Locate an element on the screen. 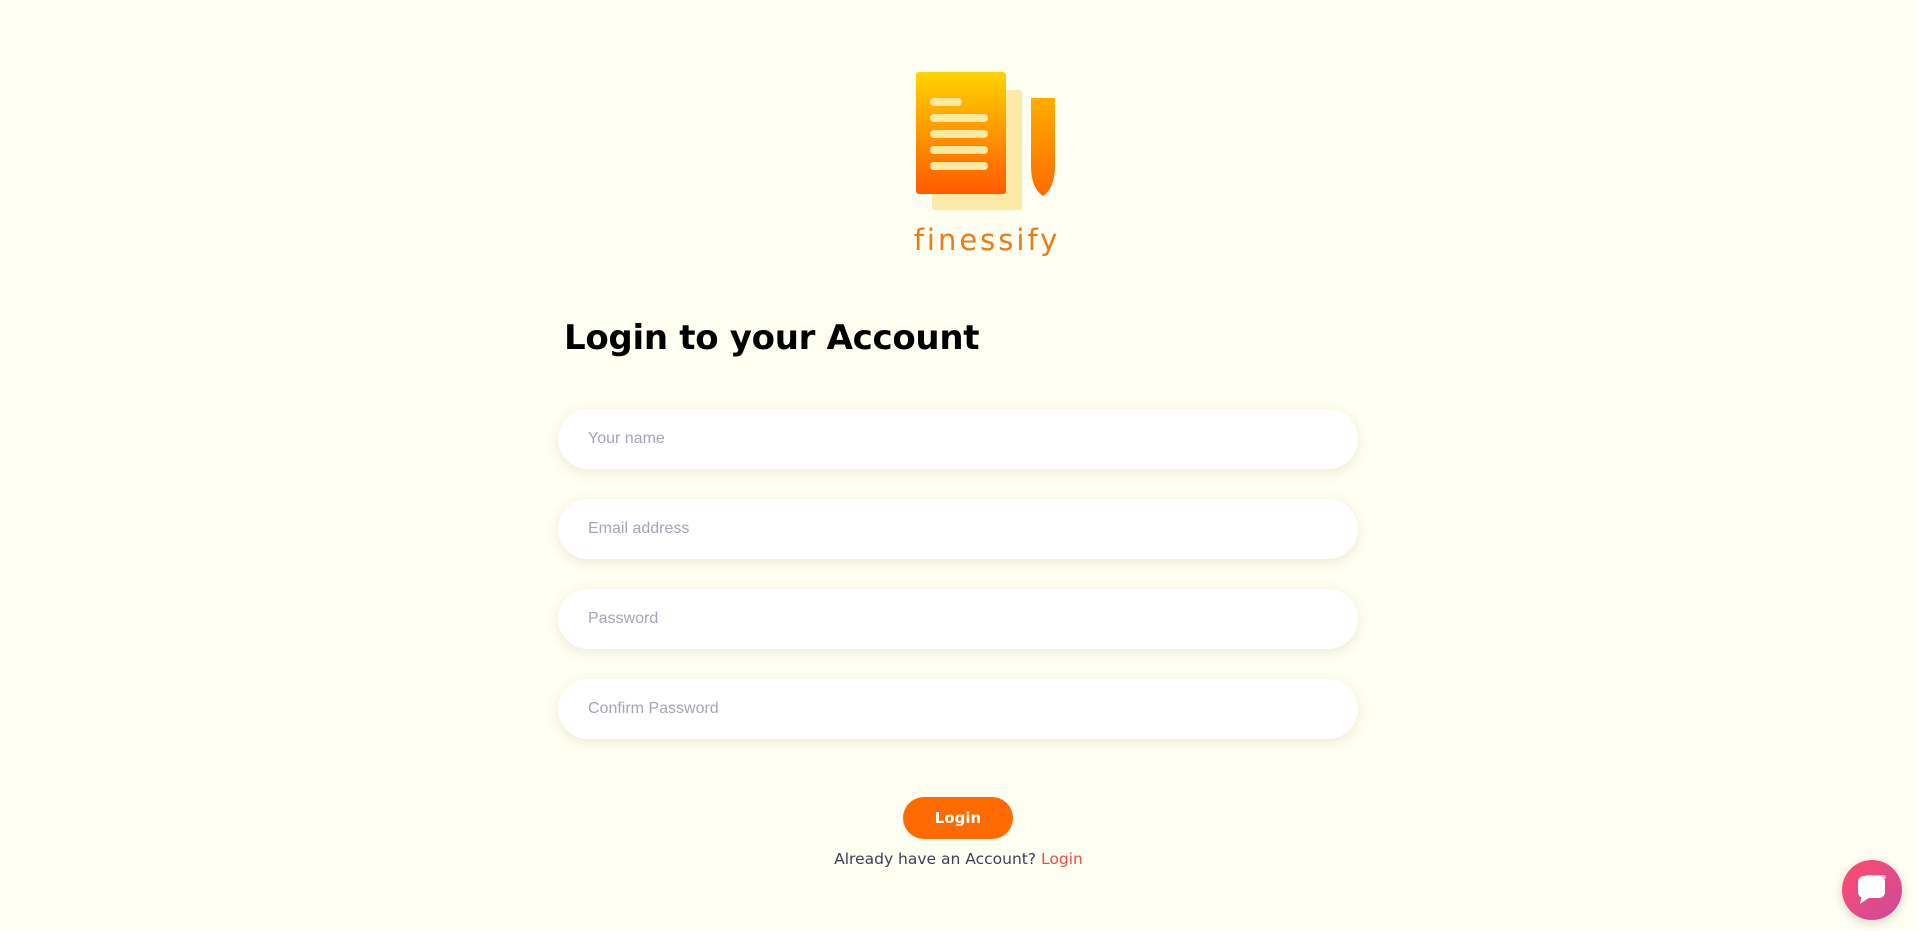 The image size is (1917, 931). page-title: Login to your Account is located at coordinates (772, 338).